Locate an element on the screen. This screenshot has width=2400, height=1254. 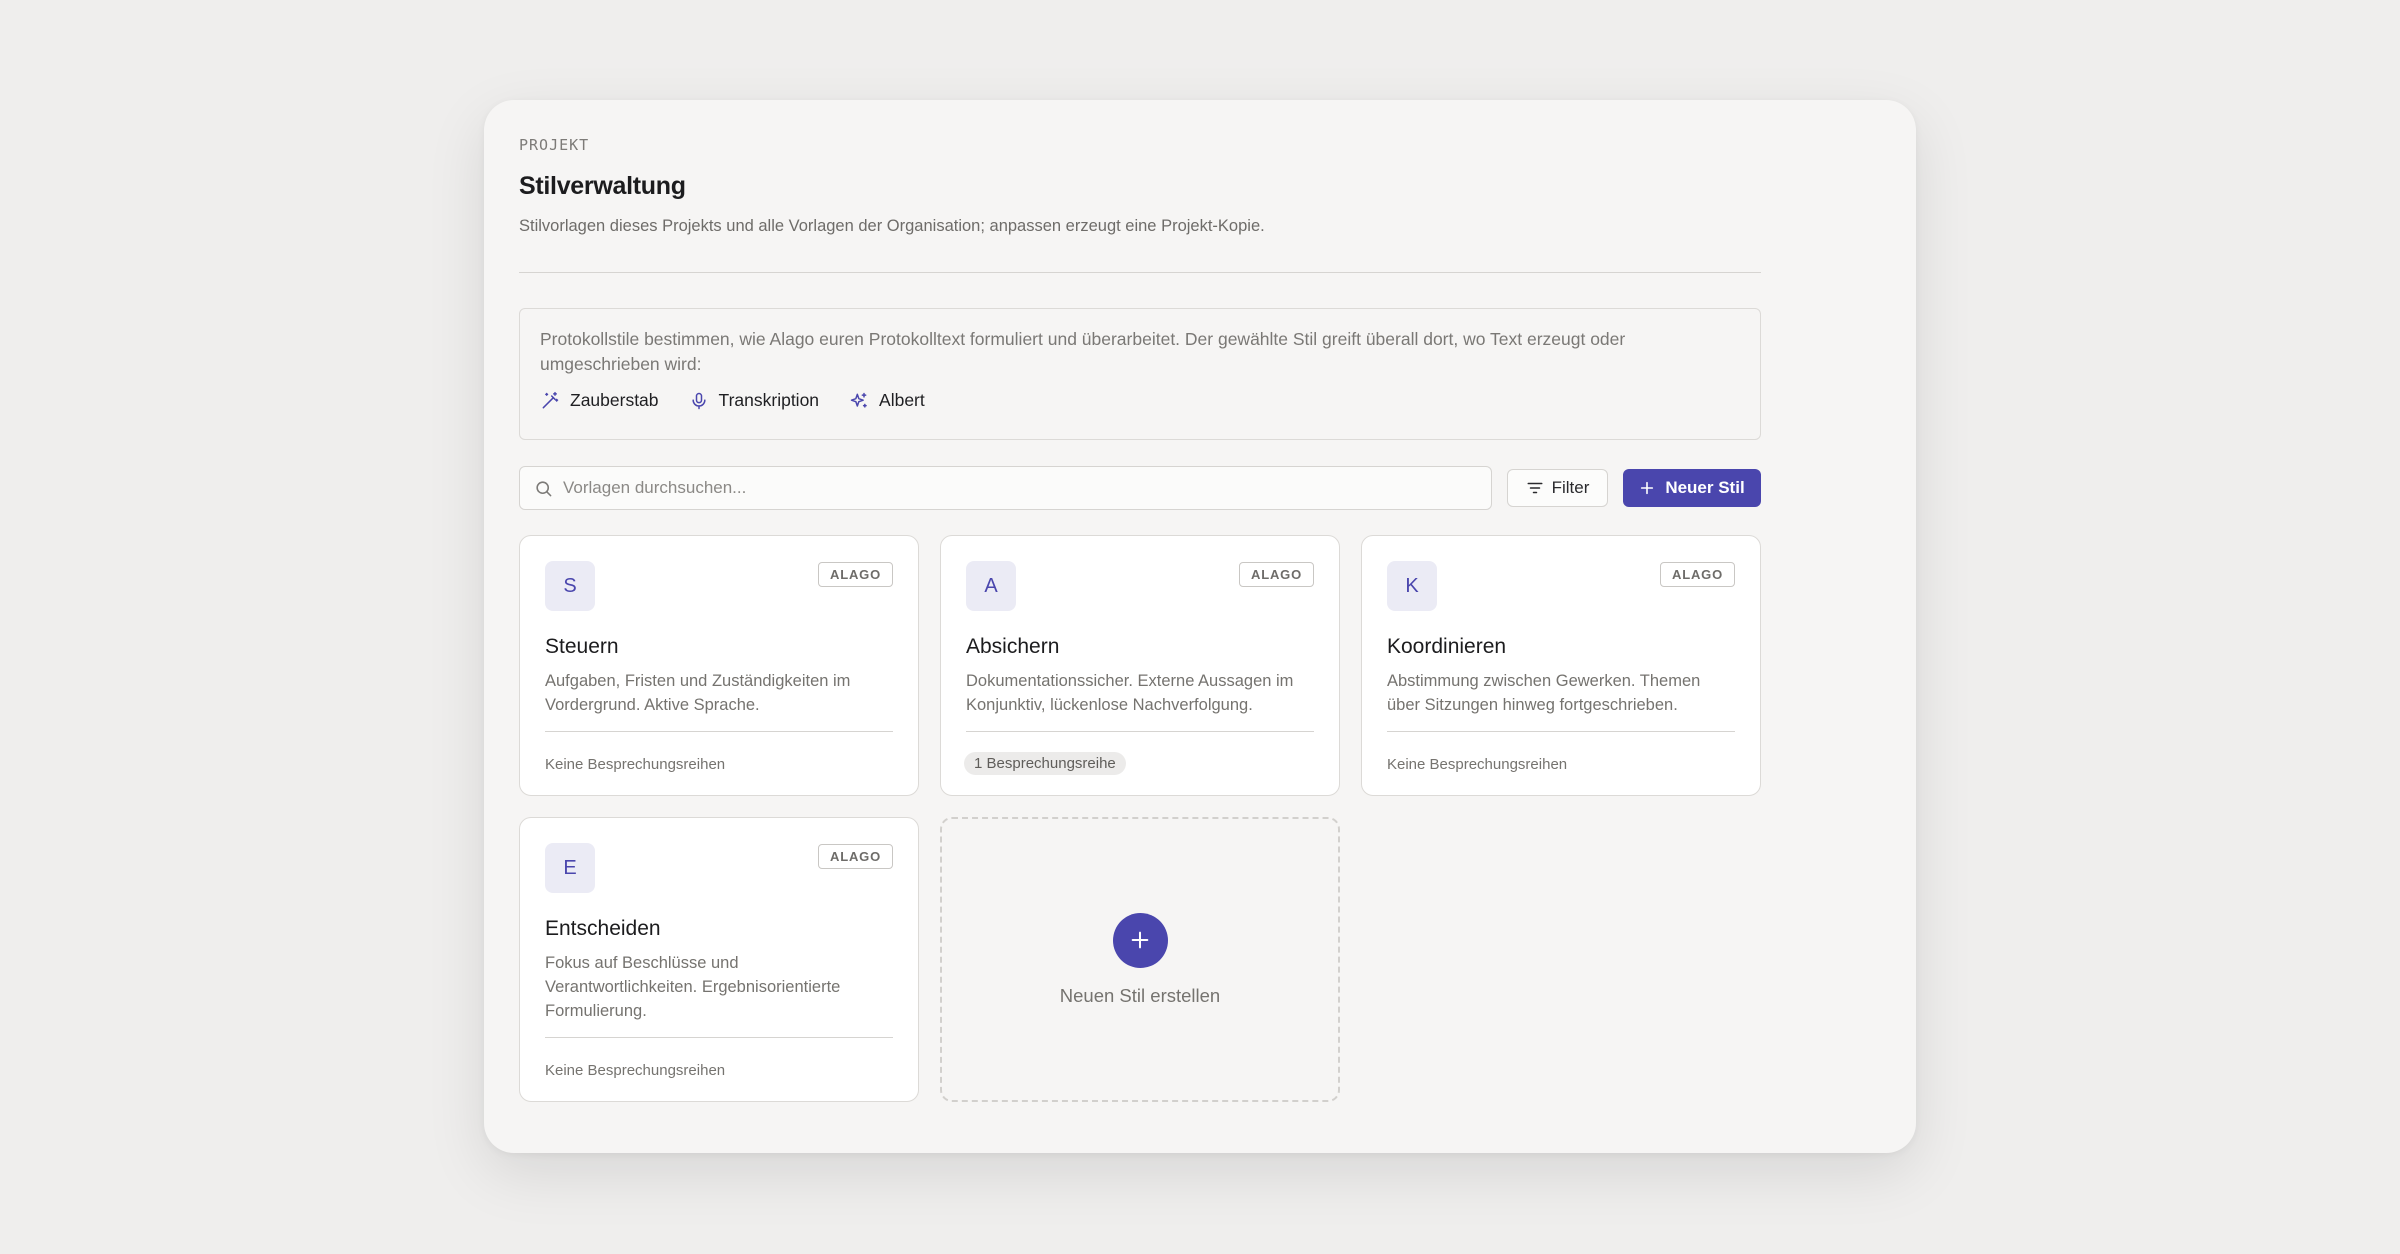
filter-button: Filter is located at coordinates (1557, 488).